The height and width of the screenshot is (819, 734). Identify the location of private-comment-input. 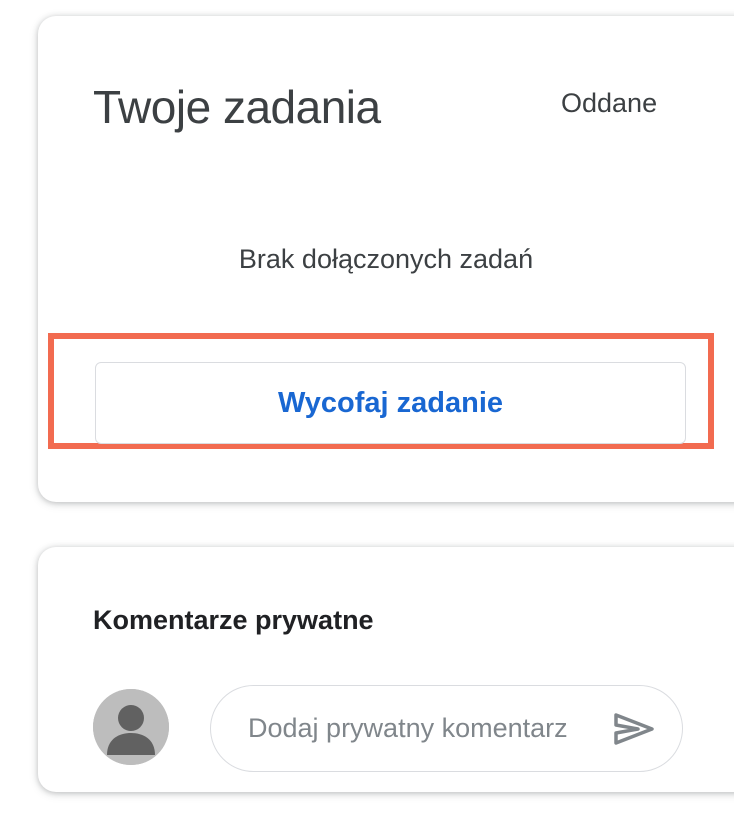
(425, 728).